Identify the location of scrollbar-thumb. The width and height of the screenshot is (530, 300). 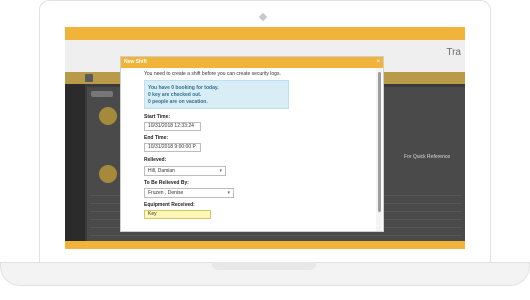
(379, 142).